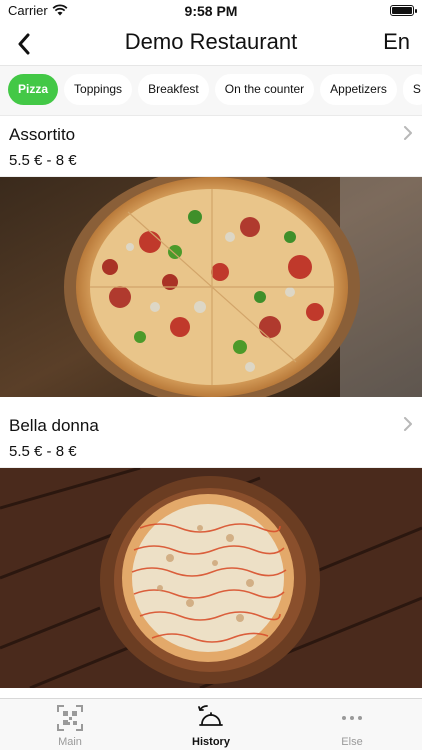  Describe the element at coordinates (352, 742) in the screenshot. I see `tab-else-label: Else` at that location.